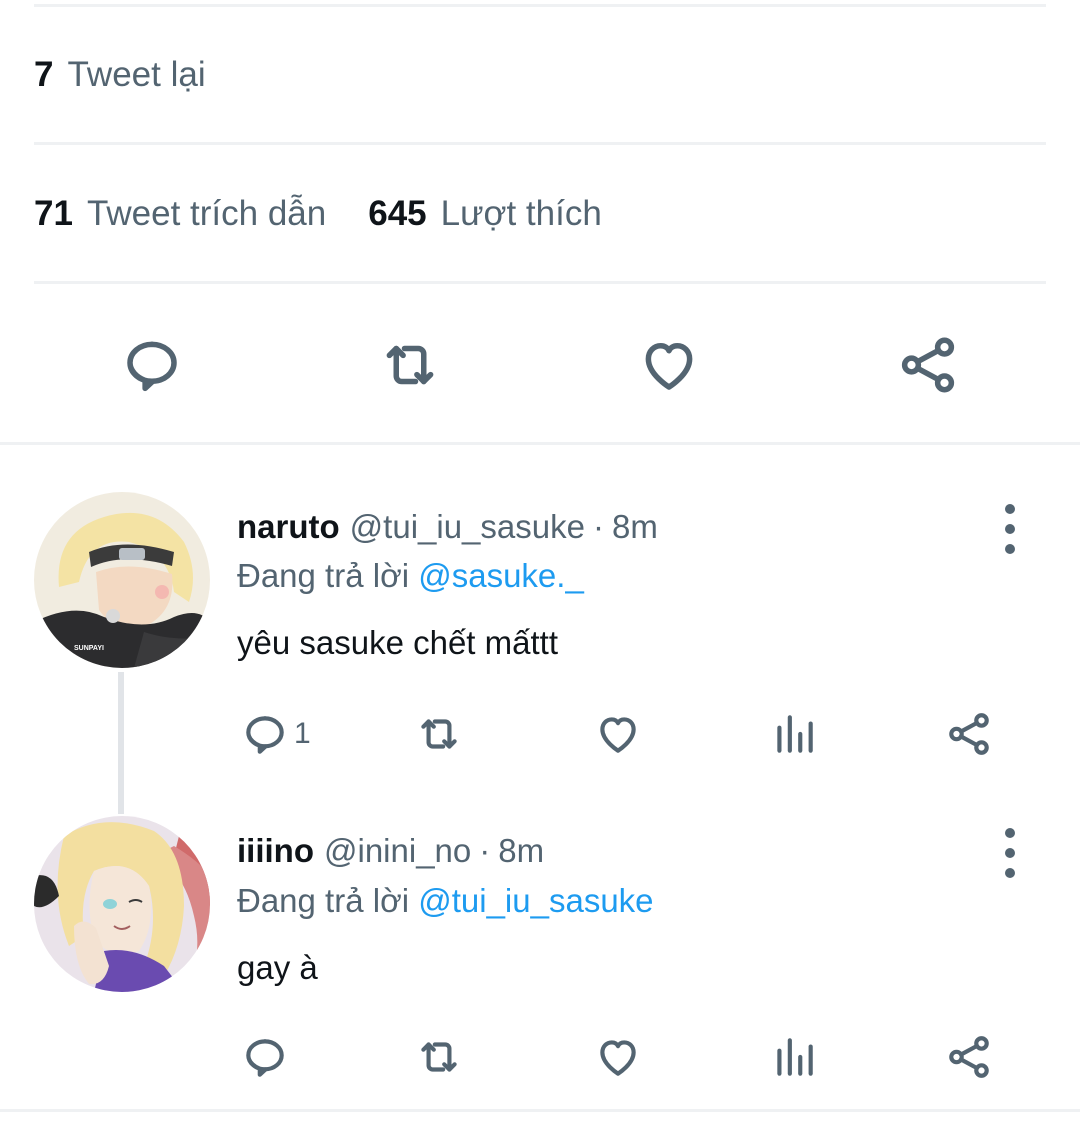 The width and height of the screenshot is (1080, 1126). I want to click on reply-count: 1, so click(302, 733).